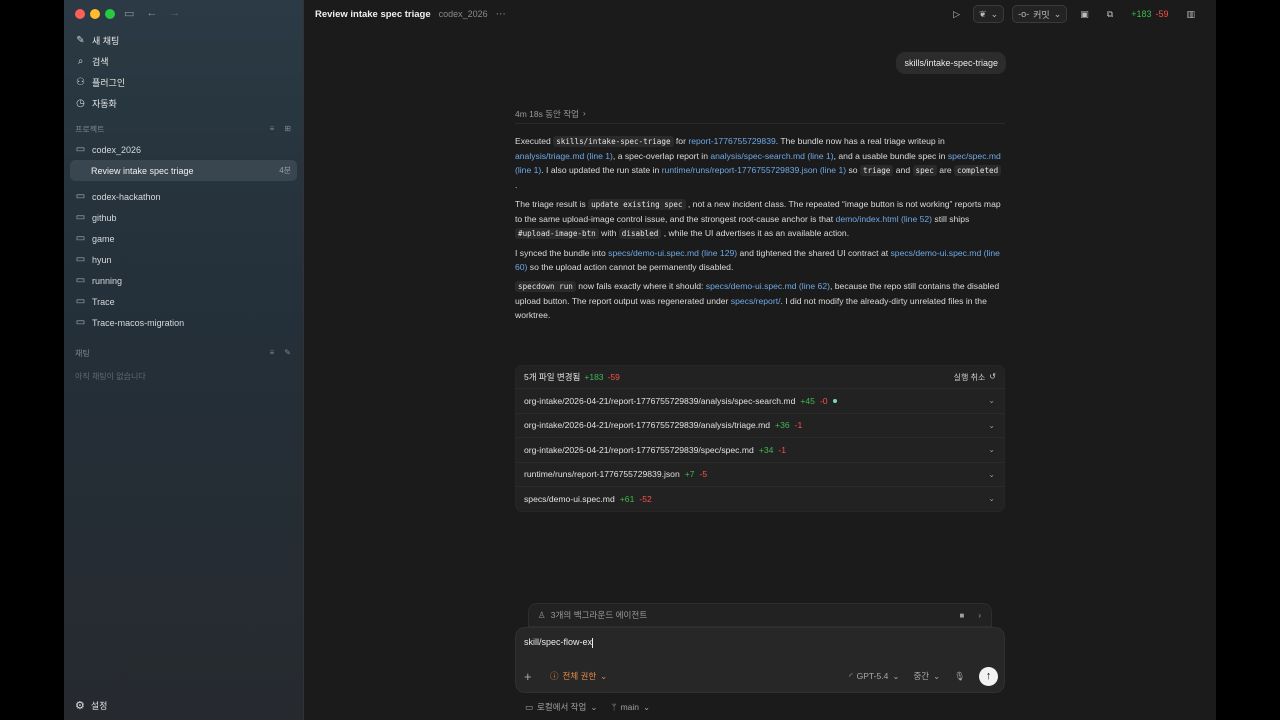 This screenshot has width=1280, height=720. Describe the element at coordinates (851, 675) in the screenshot. I see `spinner-icon: ◜` at that location.